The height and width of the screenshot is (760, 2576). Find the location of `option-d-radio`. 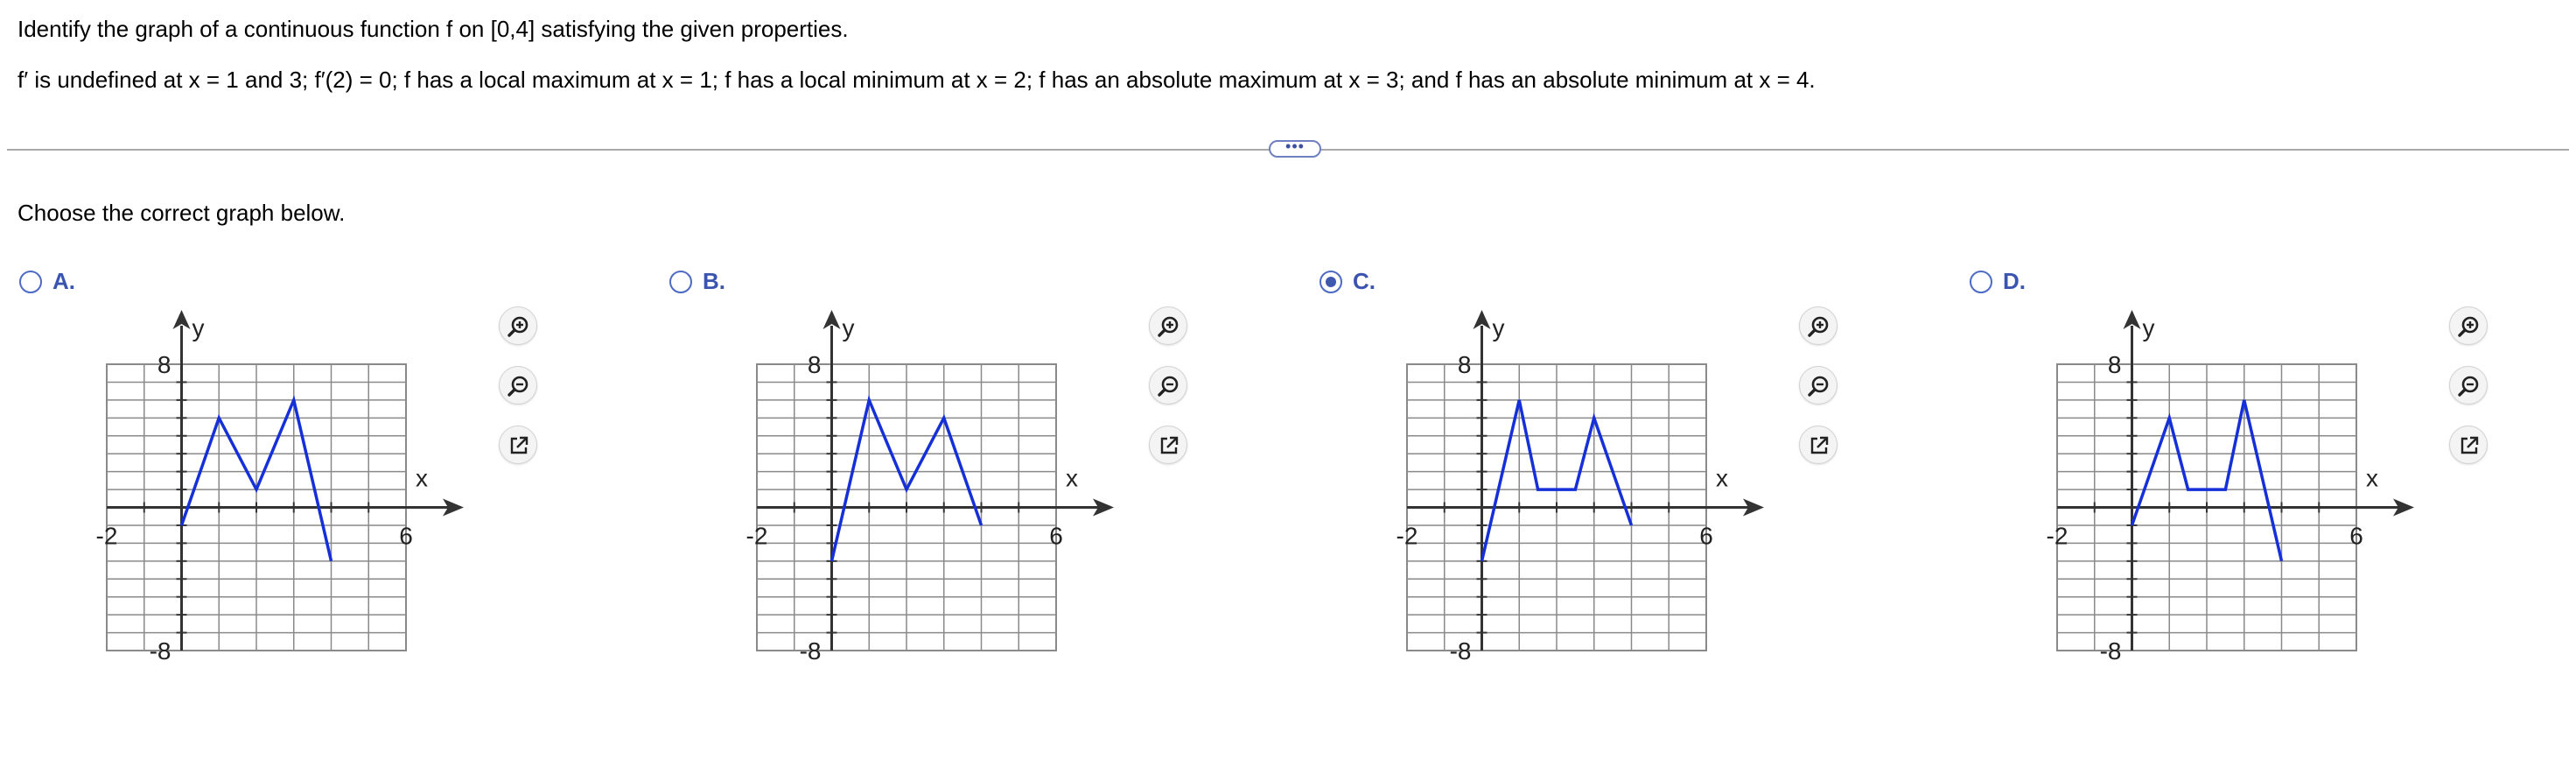

option-d-radio is located at coordinates (1981, 282).